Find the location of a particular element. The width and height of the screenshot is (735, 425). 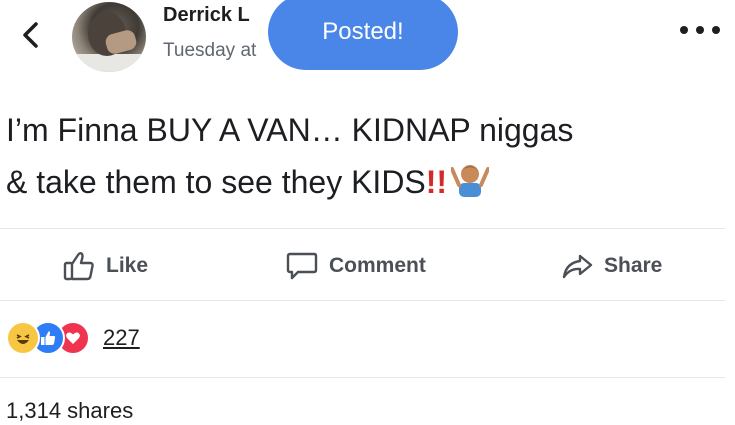

post-line-2-text: & take them to see they KIDS is located at coordinates (216, 182).